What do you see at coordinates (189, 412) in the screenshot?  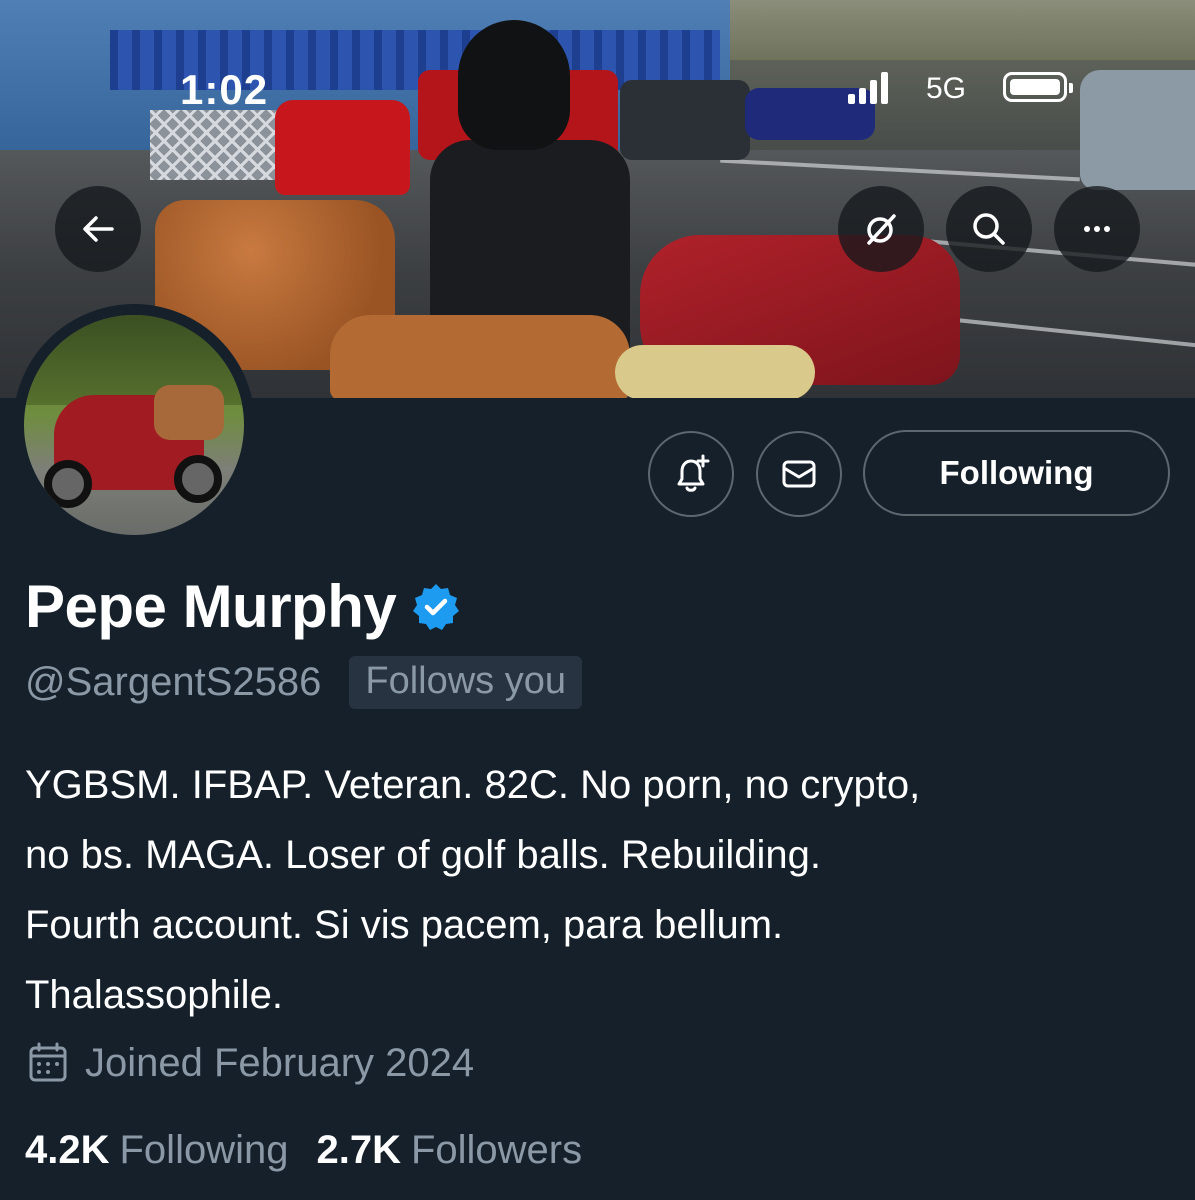 I see `avatar-motorcycle-trunk` at bounding box center [189, 412].